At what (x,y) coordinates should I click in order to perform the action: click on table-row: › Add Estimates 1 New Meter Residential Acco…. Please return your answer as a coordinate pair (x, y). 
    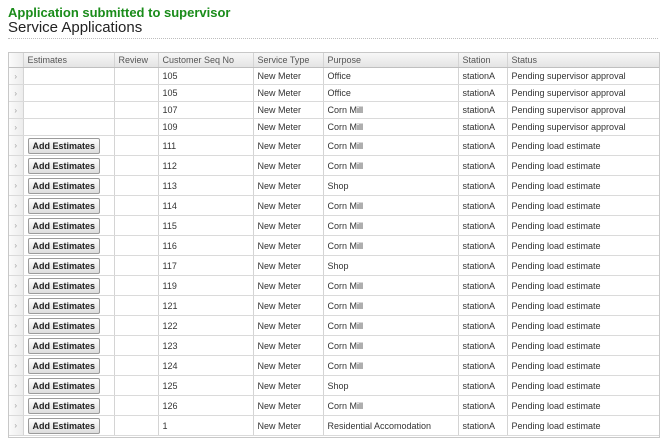
    Looking at the image, I should click on (334, 425).